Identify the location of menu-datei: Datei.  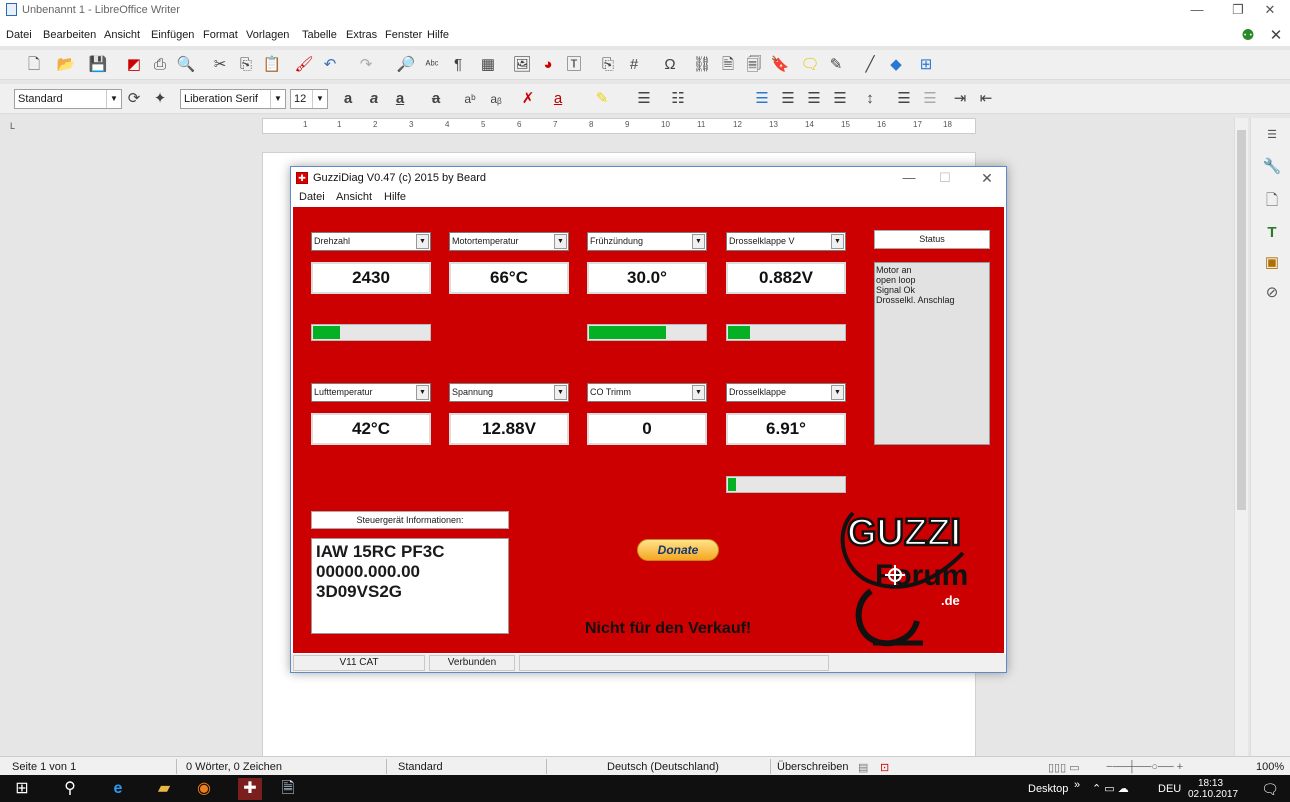
(19, 35).